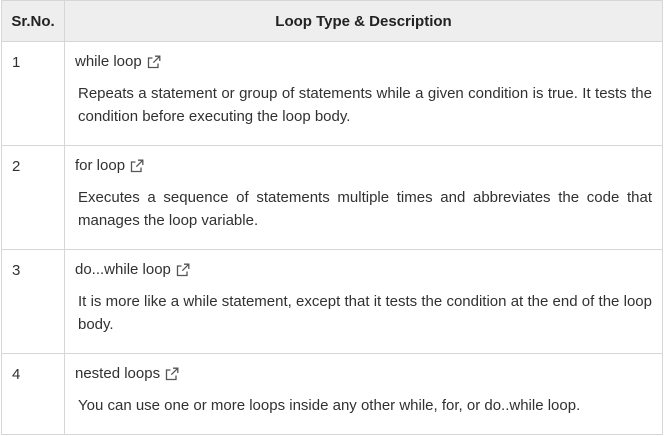 Image resolution: width=664 pixels, height=436 pixels. What do you see at coordinates (33, 197) in the screenshot?
I see `row-number: 2` at bounding box center [33, 197].